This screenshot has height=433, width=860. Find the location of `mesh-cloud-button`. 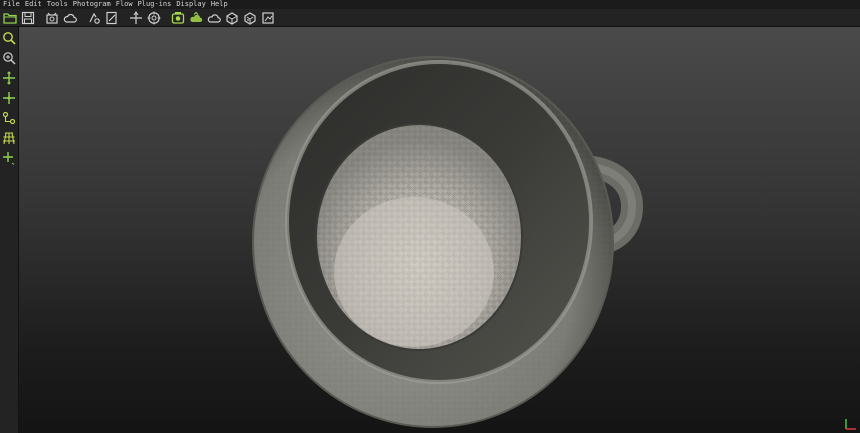

mesh-cloud-button is located at coordinates (214, 18).